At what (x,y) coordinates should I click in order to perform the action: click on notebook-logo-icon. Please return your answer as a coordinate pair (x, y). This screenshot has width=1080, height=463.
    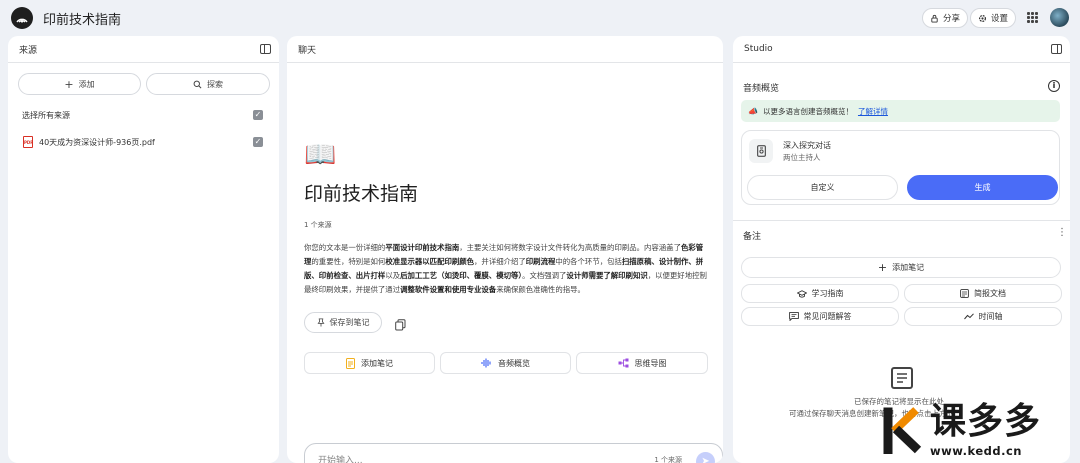
    Looking at the image, I should click on (22, 18).